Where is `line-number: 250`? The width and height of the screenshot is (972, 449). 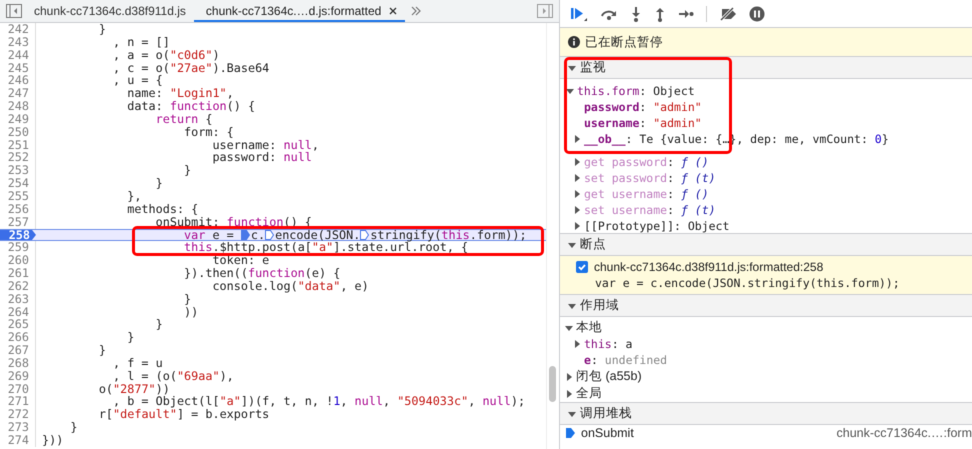 line-number: 250 is located at coordinates (18, 132).